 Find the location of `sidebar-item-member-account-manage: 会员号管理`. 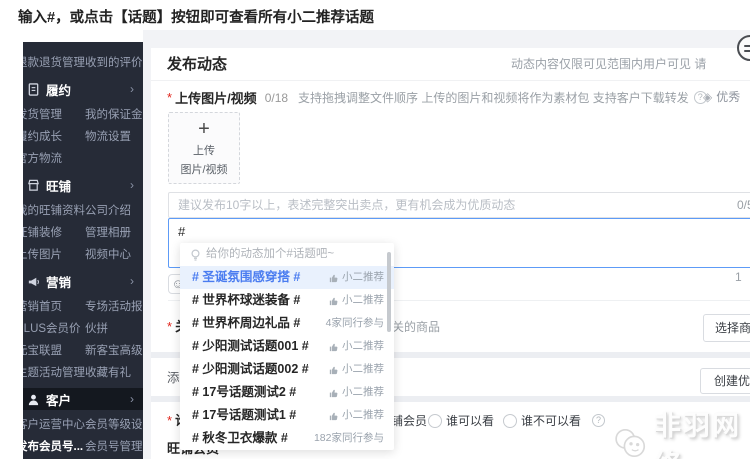

sidebar-item-member-account-manage: 会员号管理 is located at coordinates (114, 446).